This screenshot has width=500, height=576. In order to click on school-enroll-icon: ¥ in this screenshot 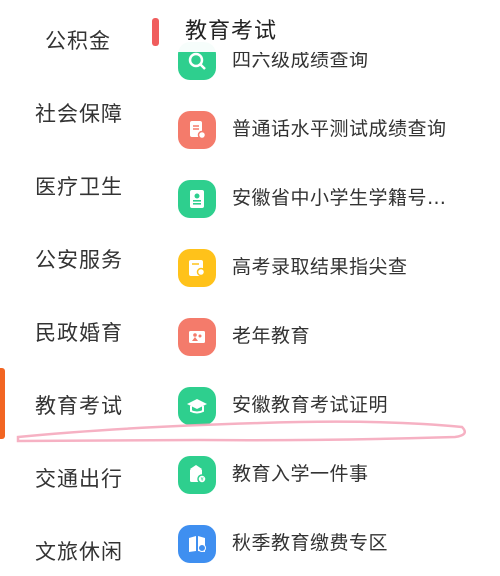, I will do `click(197, 475)`.